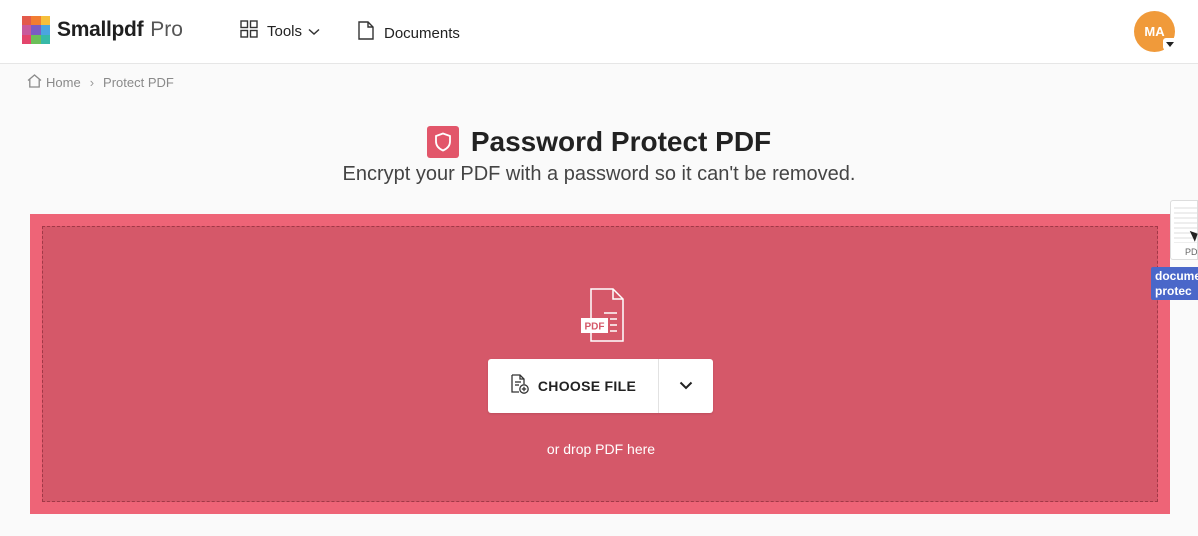 This screenshot has height=536, width=1198. Describe the element at coordinates (601, 449) in the screenshot. I see `drop-hint: or drop PDF here` at that location.